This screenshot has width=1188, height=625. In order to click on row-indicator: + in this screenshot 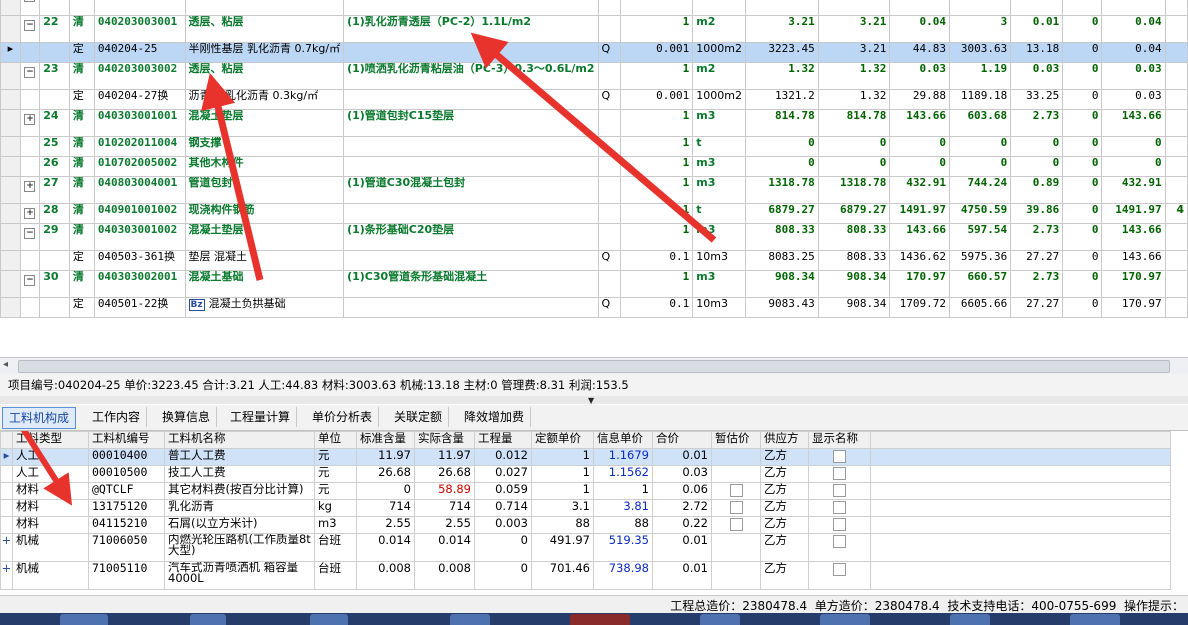, I will do `click(6, 547)`.